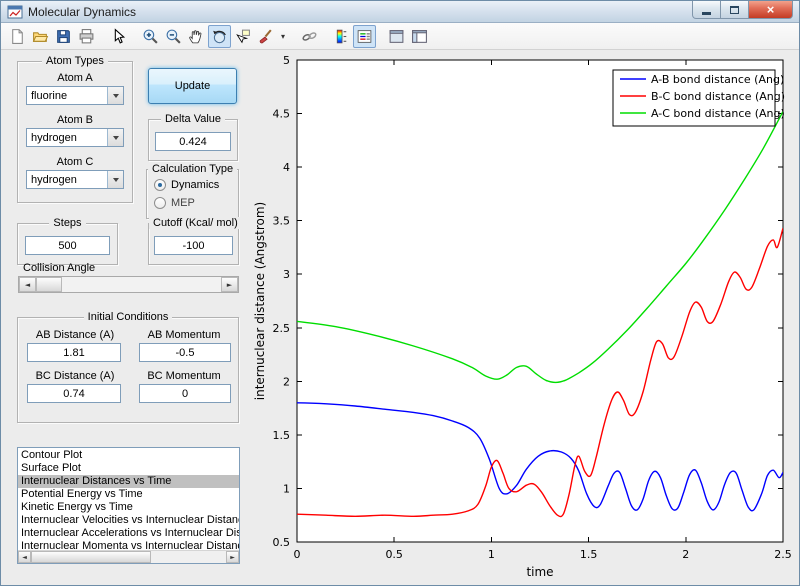  I want to click on atom-b-label: Atom B, so click(75, 120).